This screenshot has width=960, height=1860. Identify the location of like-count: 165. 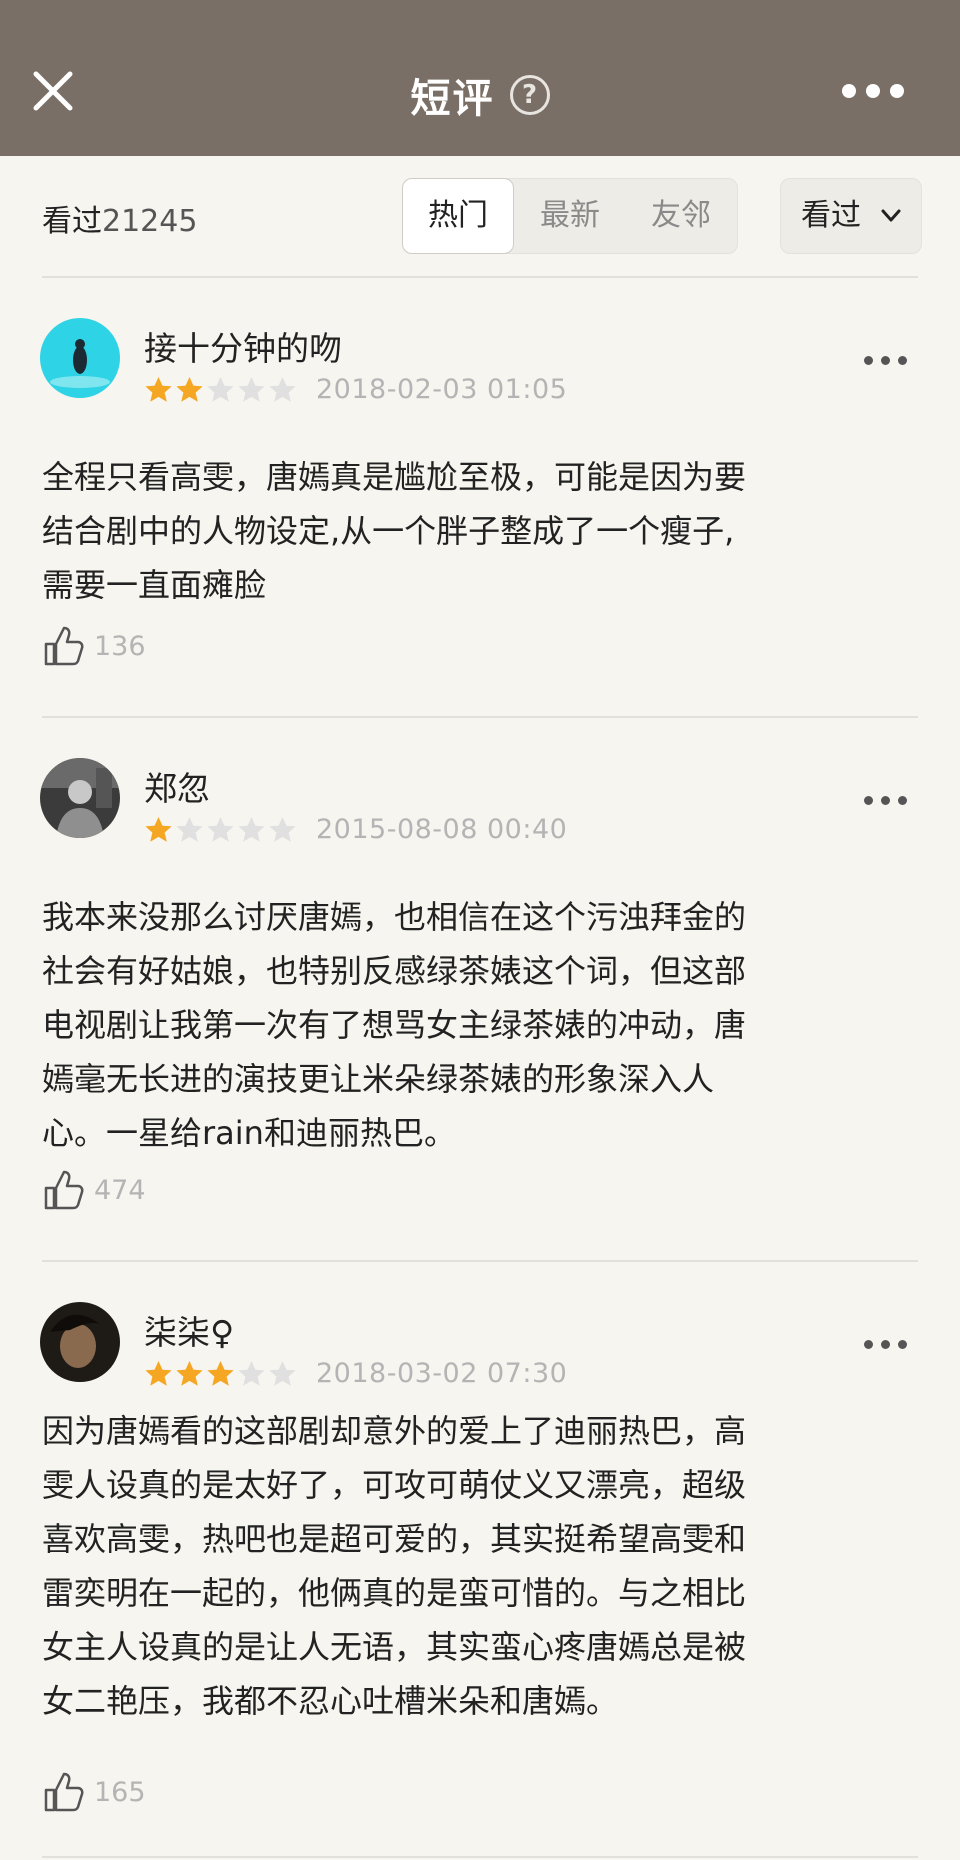
(120, 1792).